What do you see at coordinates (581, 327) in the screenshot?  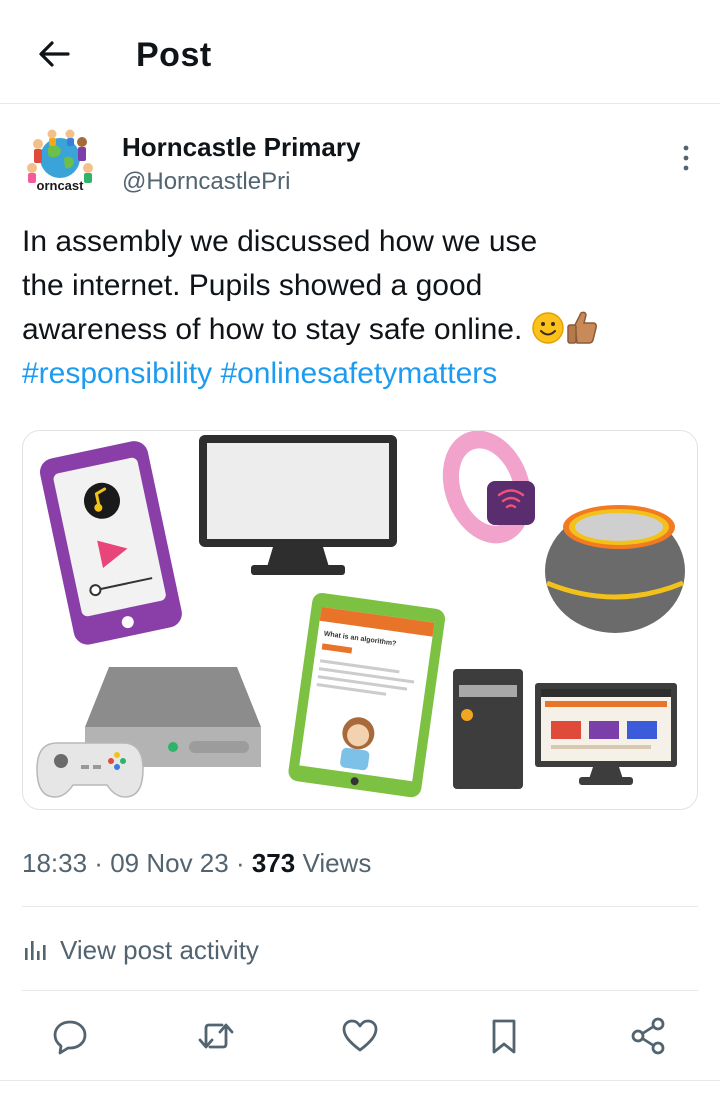 I see `thumbs-up-emoji` at bounding box center [581, 327].